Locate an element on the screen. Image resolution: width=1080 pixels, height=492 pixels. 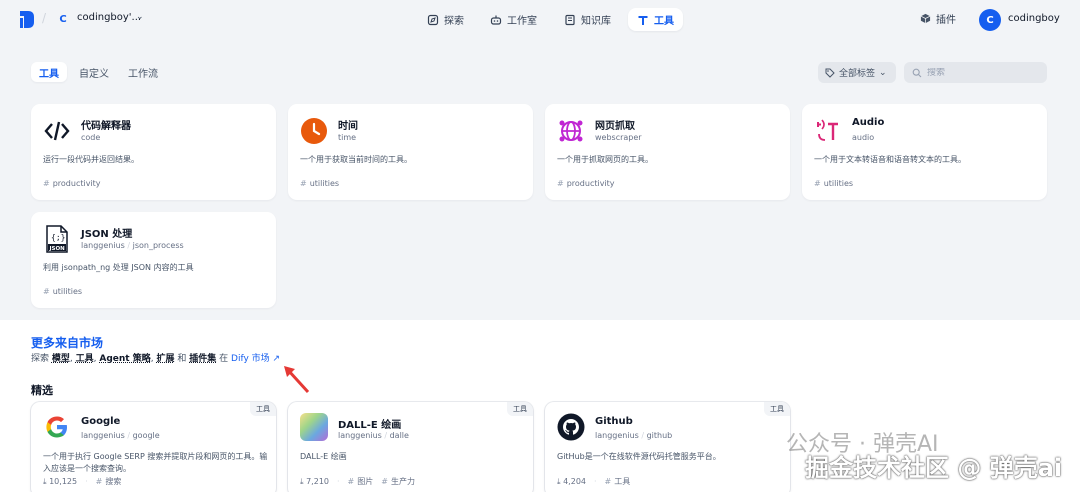
nav-explore-label: 探索 is located at coordinates (454, 21).